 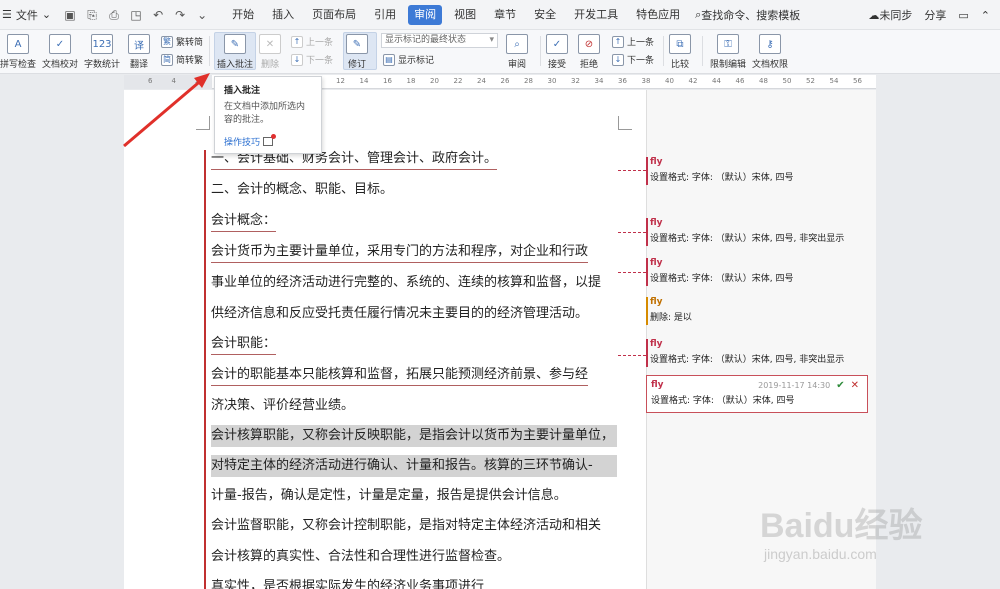 What do you see at coordinates (820, 554) in the screenshot?
I see `watermark-url: jingyan.baidu.com` at bounding box center [820, 554].